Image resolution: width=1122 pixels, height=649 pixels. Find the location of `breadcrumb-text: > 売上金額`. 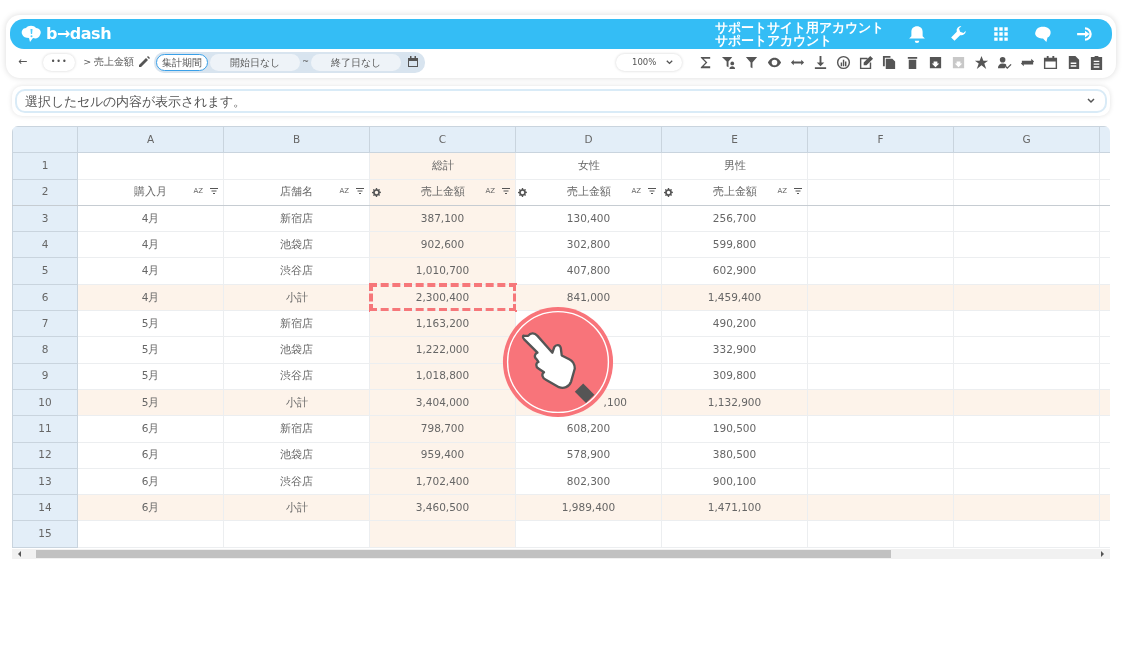

breadcrumb-text: > 売上金額 is located at coordinates (109, 61).